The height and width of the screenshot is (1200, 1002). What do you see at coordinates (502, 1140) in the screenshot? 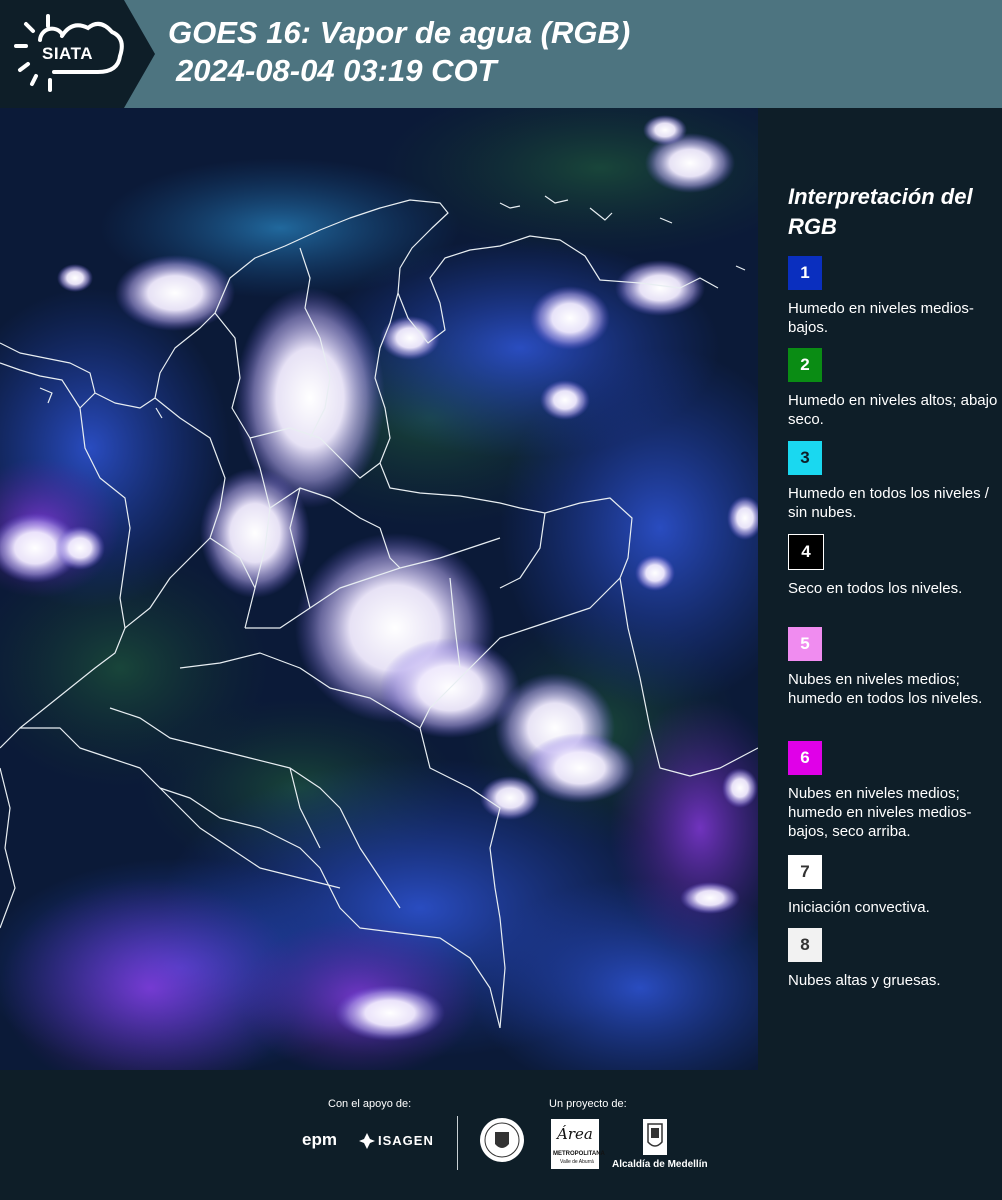
I see `medellin-seal-icon` at bounding box center [502, 1140].